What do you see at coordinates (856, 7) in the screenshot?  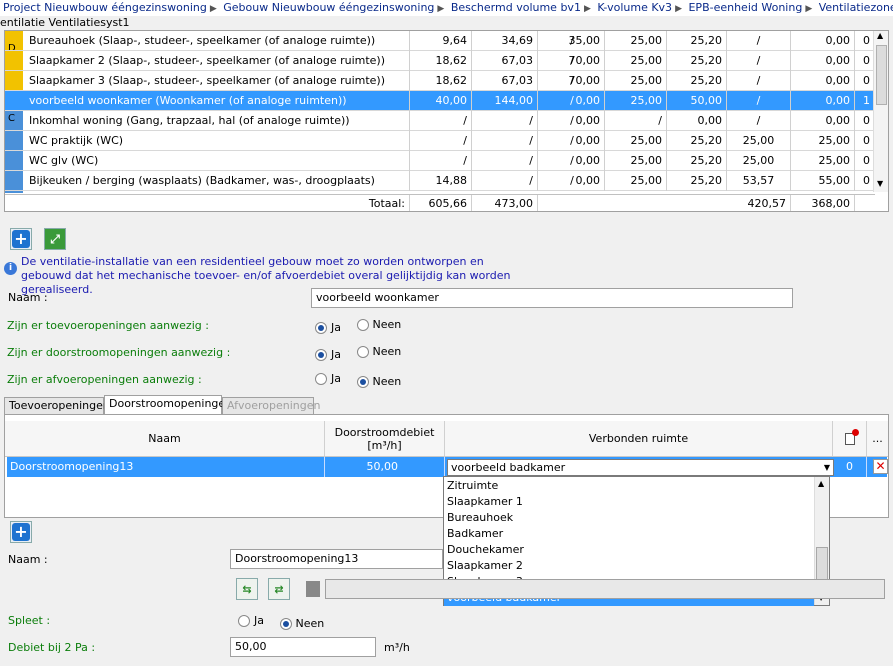 I see `breadcrumb-item: Ventilatiezone vz1` at bounding box center [856, 7].